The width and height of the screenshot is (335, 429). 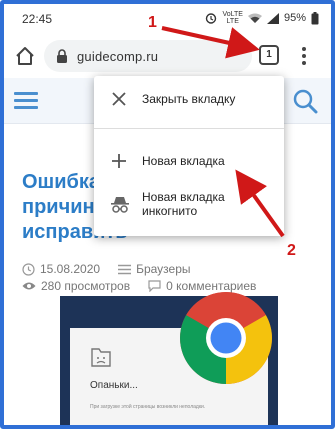 I want to click on plus-icon, so click(x=119, y=161).